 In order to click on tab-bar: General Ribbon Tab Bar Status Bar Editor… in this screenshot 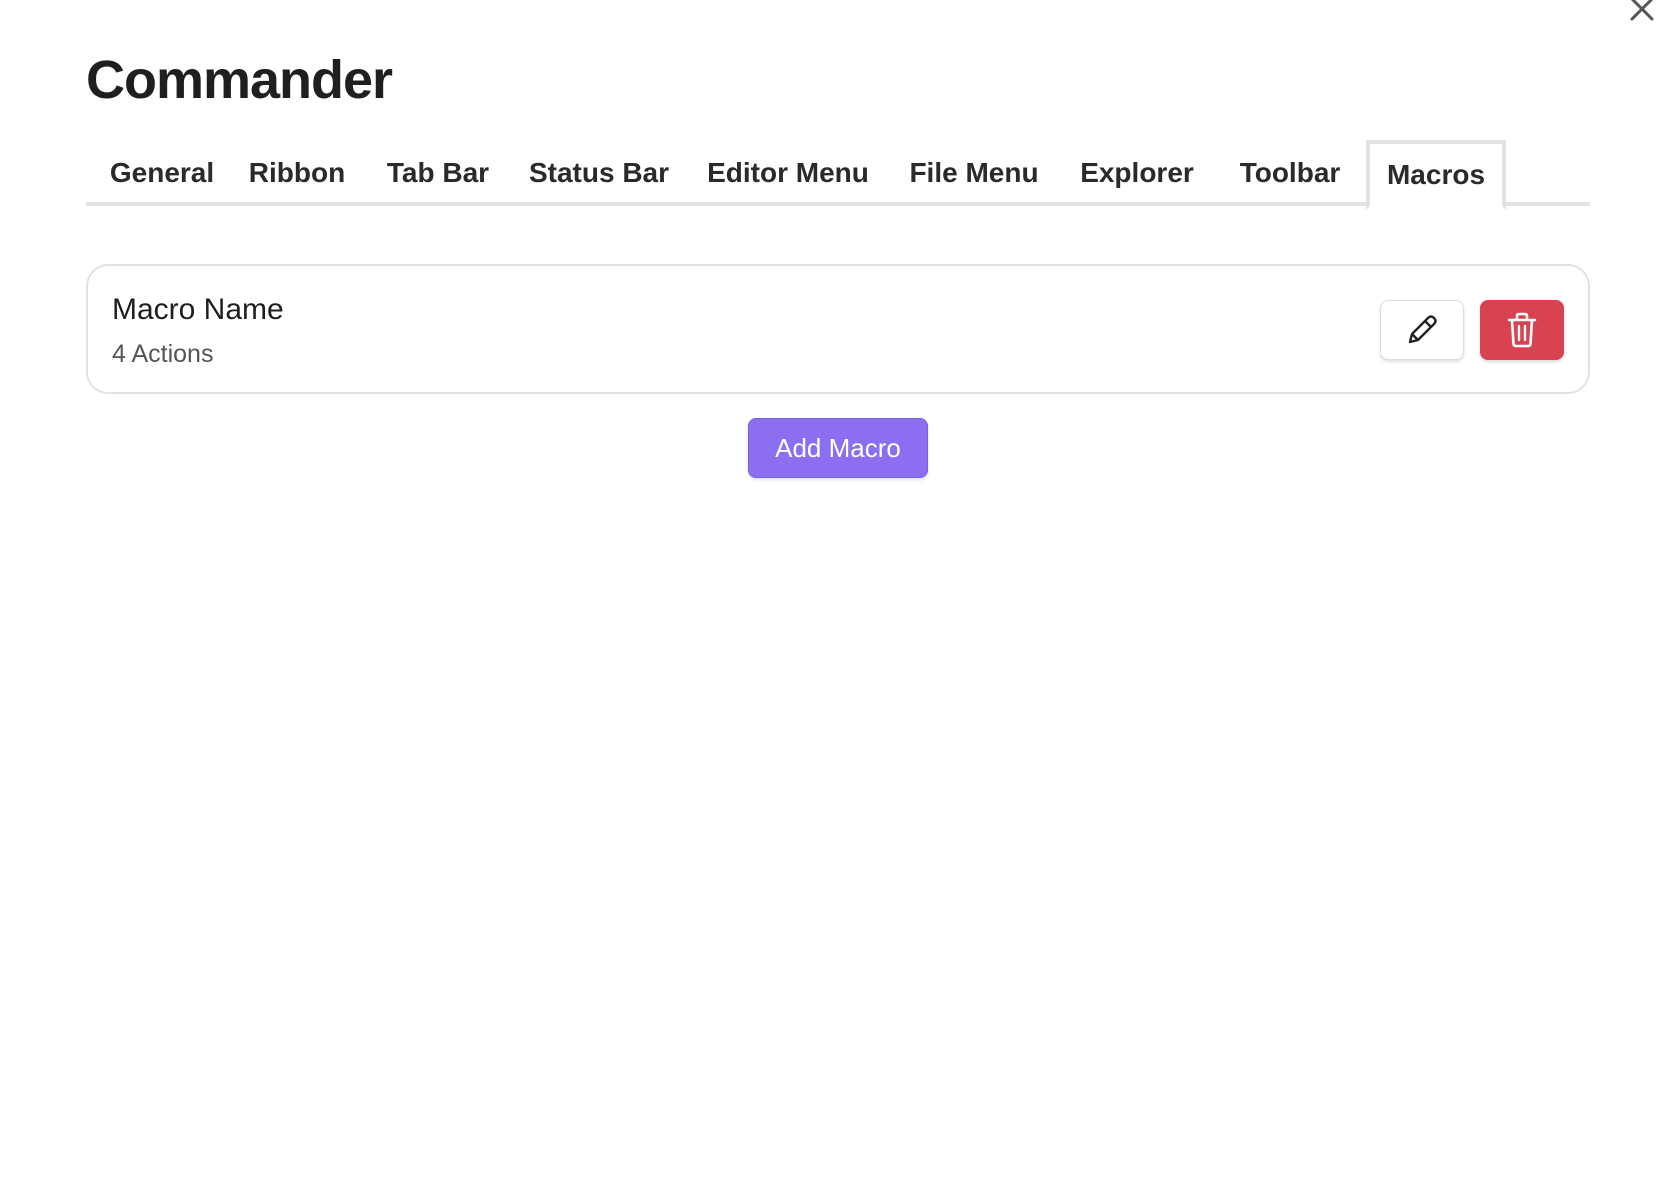, I will do `click(838, 175)`.